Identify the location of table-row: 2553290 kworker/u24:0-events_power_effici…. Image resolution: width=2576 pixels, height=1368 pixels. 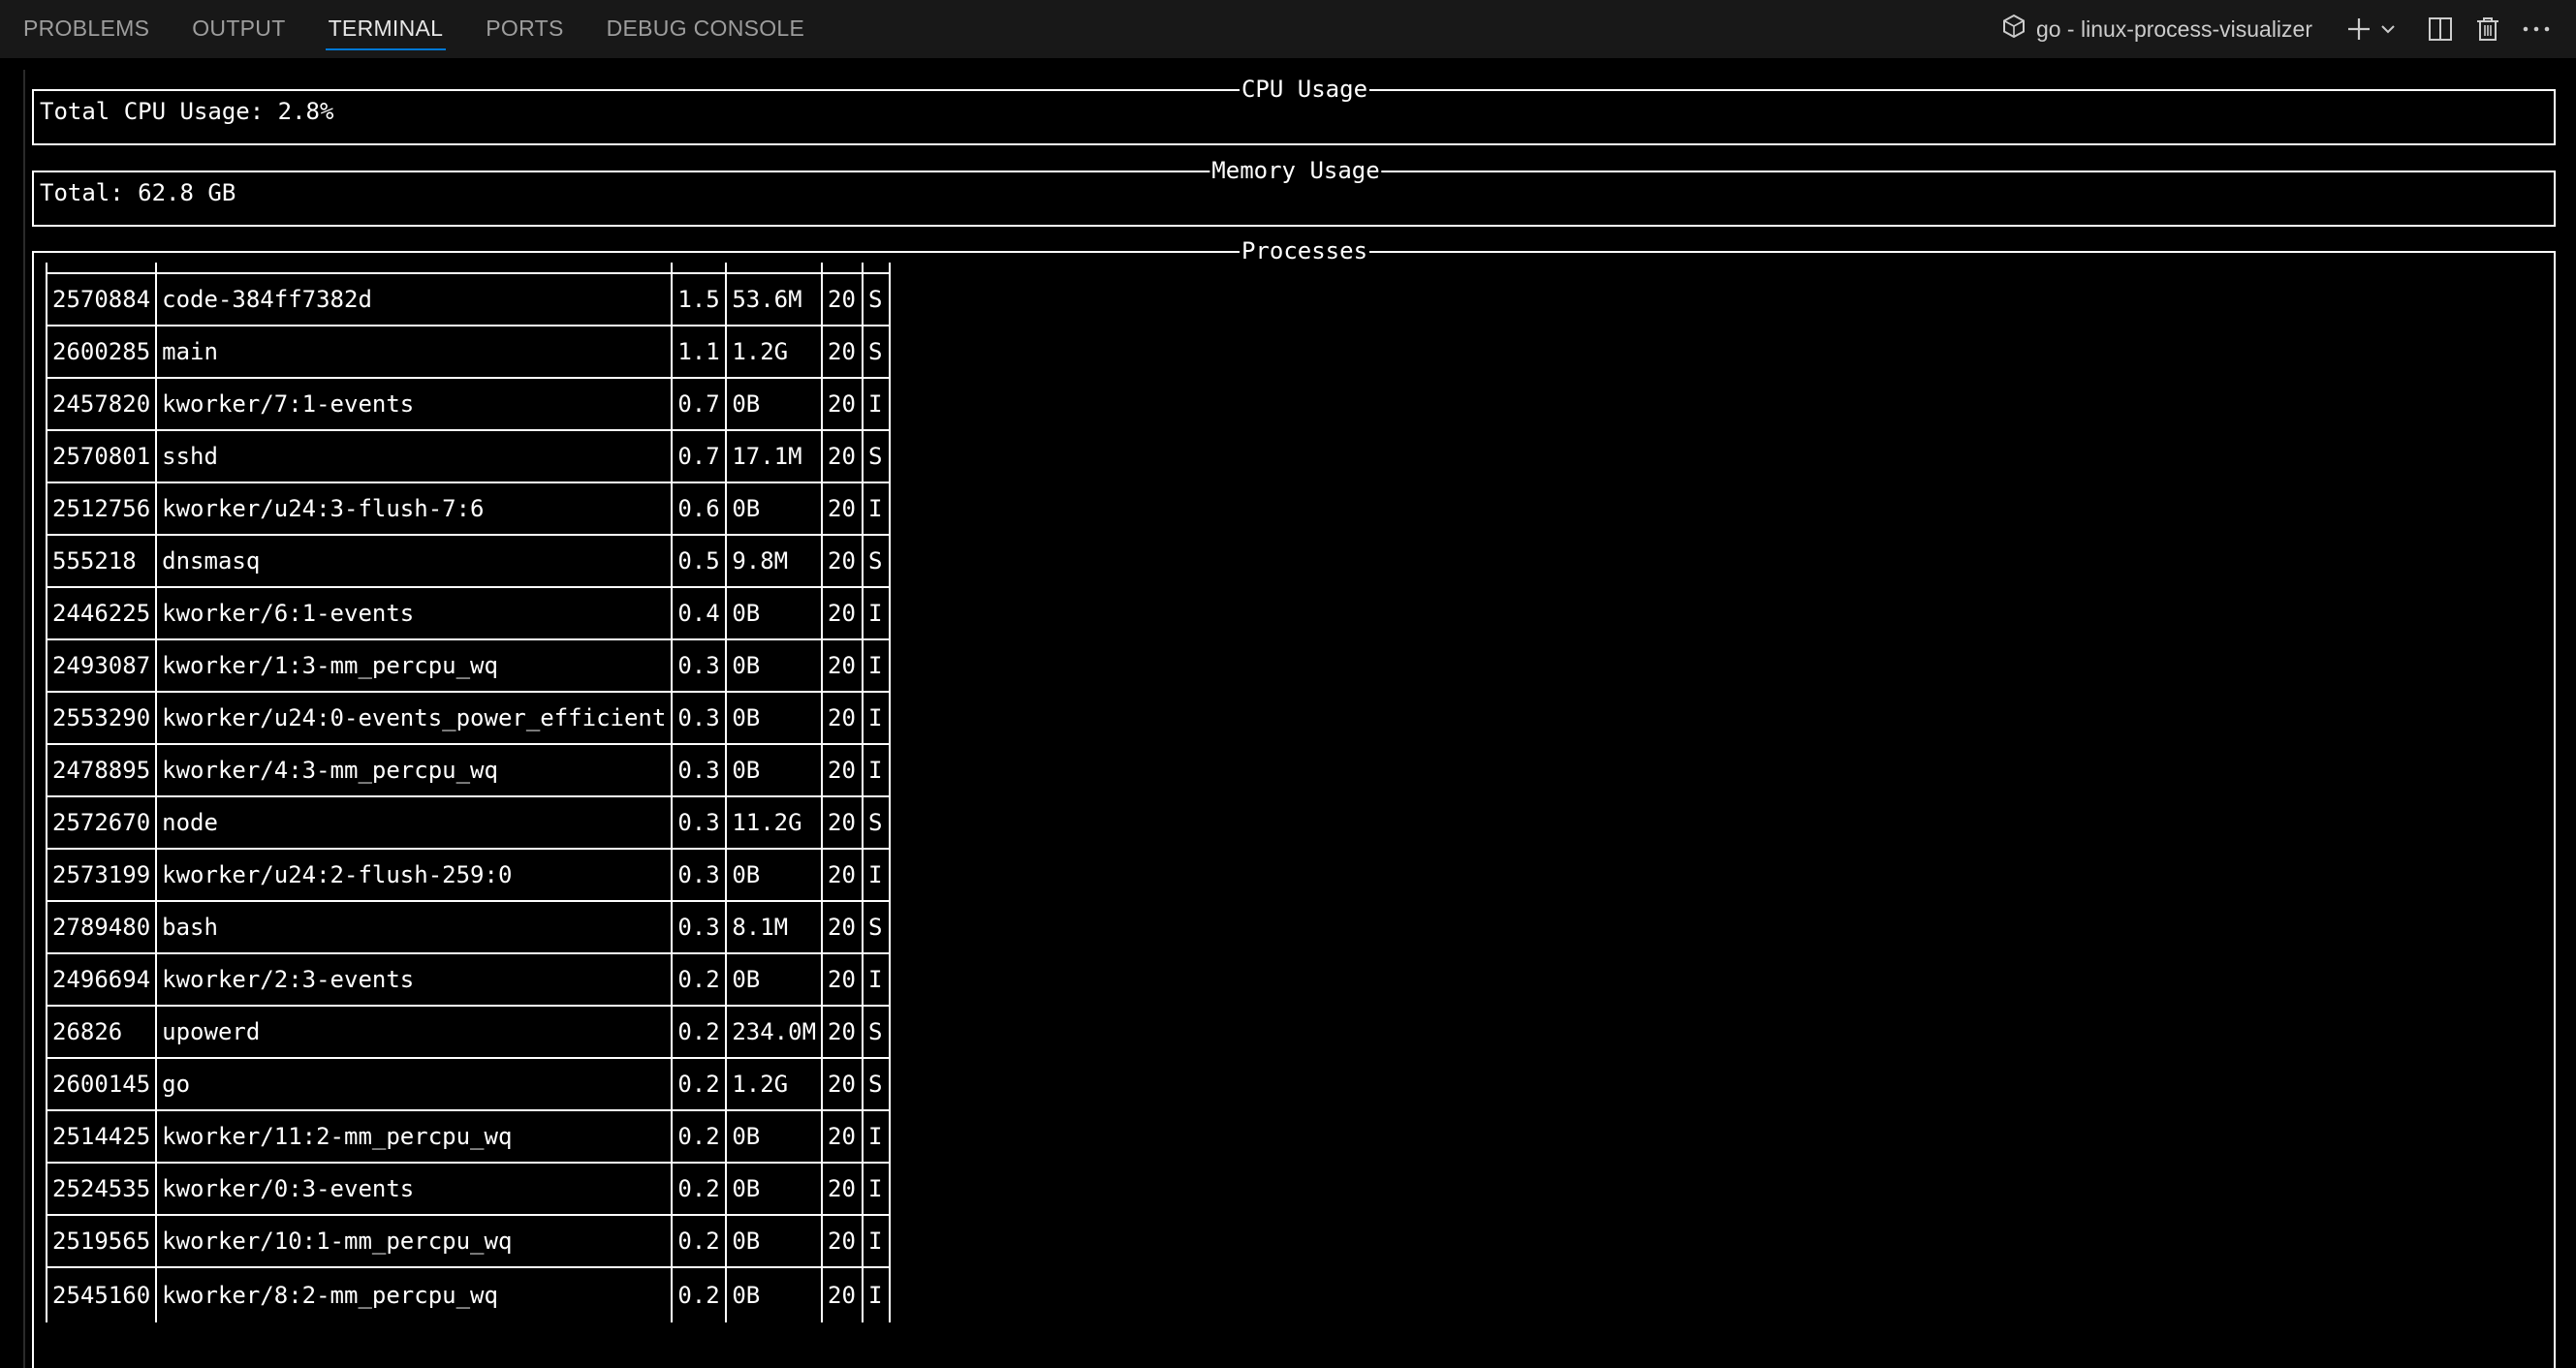
(468, 718).